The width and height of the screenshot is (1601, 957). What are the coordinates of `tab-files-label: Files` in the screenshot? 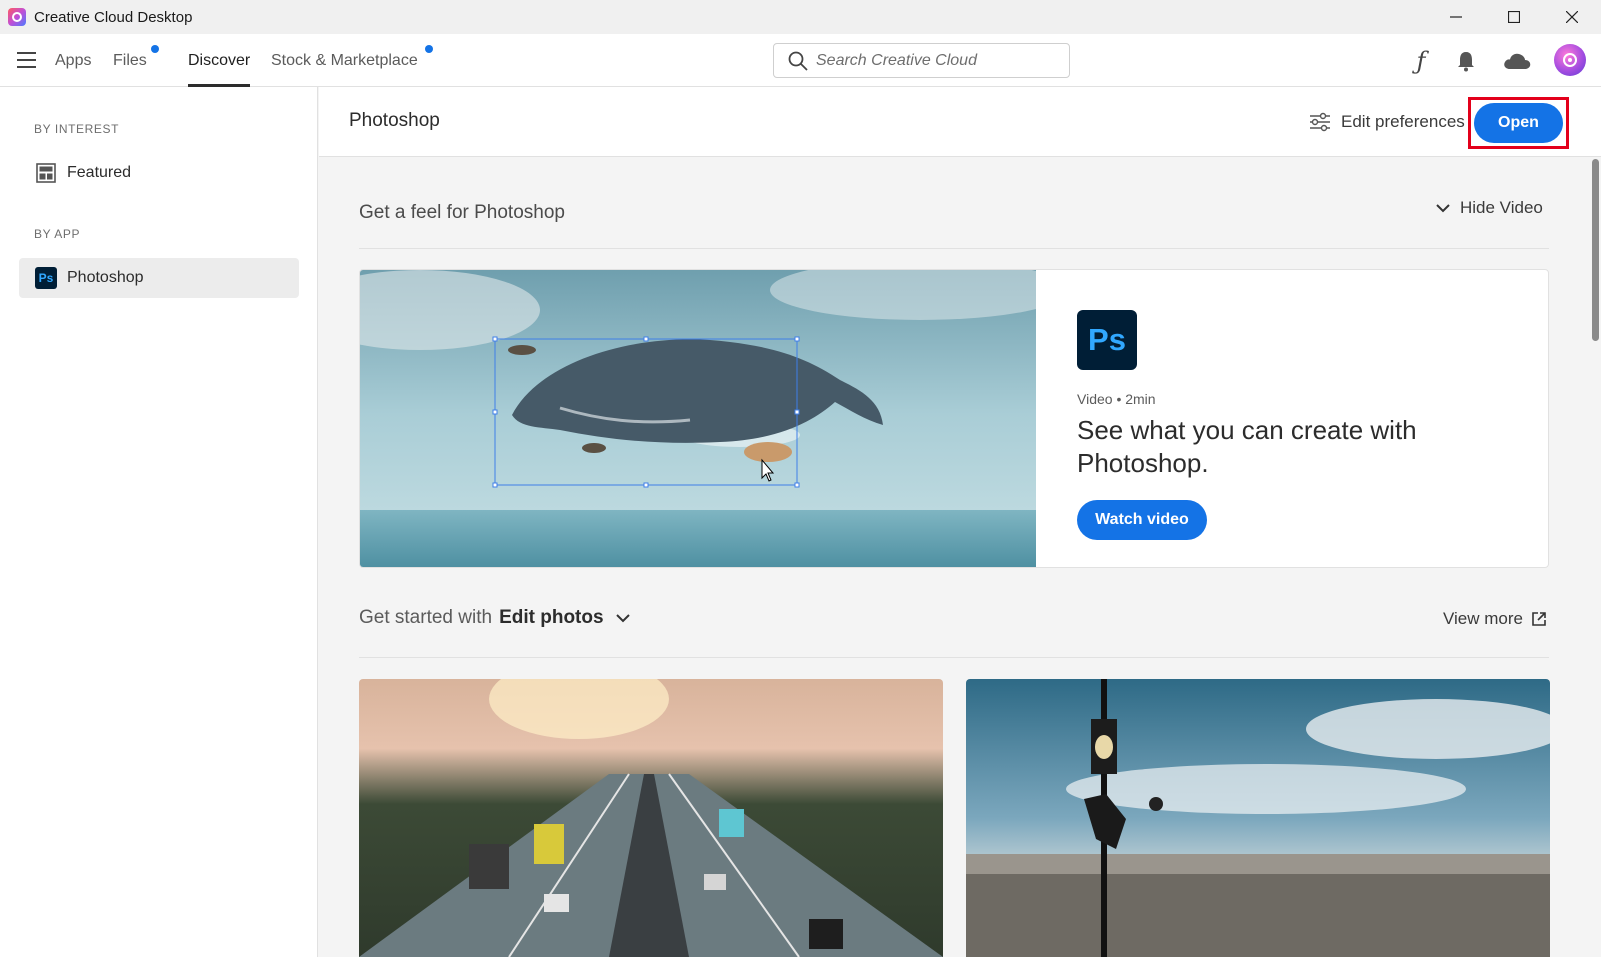 It's located at (130, 60).